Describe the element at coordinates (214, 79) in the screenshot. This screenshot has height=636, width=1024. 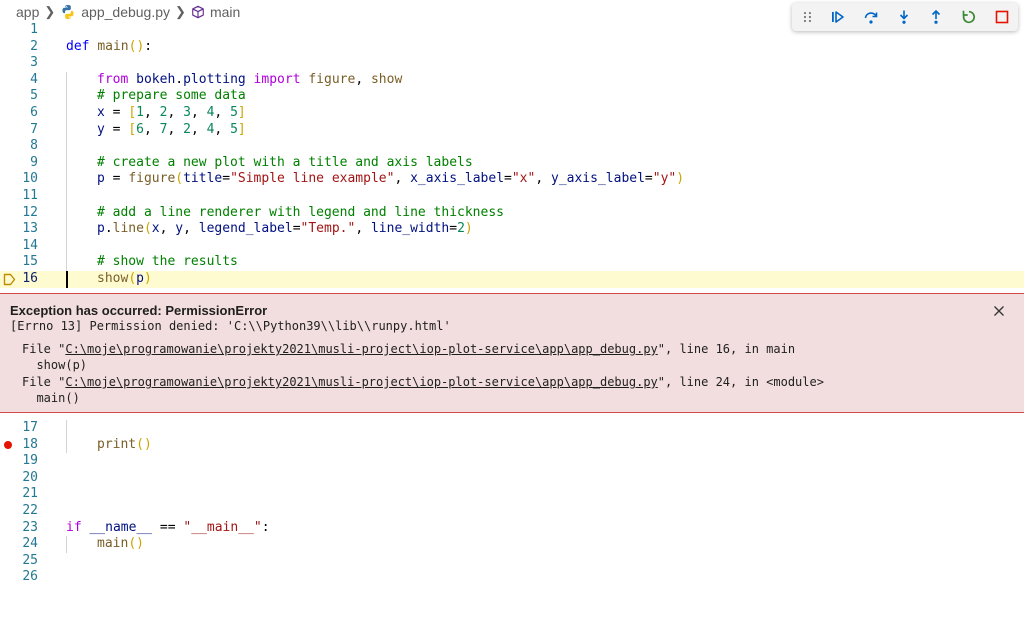
I see `code-token: plotting` at that location.